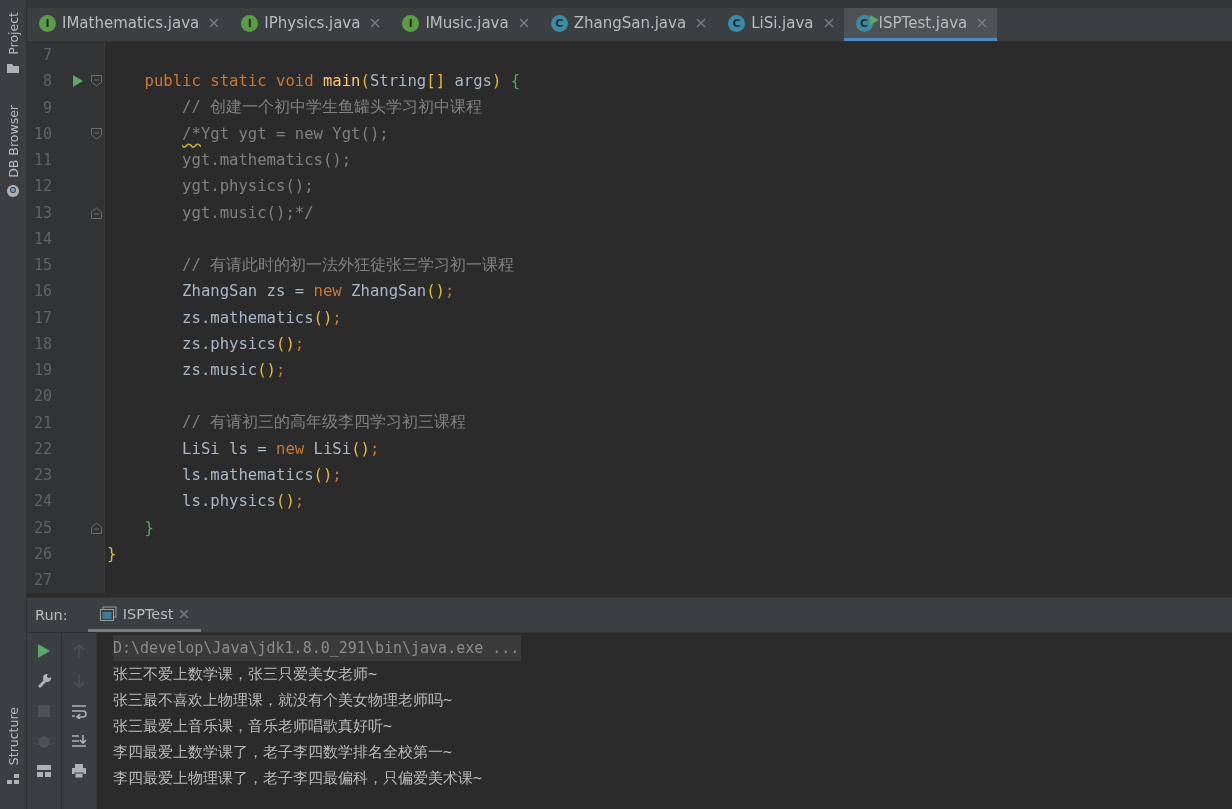 This screenshot has width=1232, height=809. What do you see at coordinates (280, 448) in the screenshot?
I see `code-line: LiSi ls = new LiSi();` at bounding box center [280, 448].